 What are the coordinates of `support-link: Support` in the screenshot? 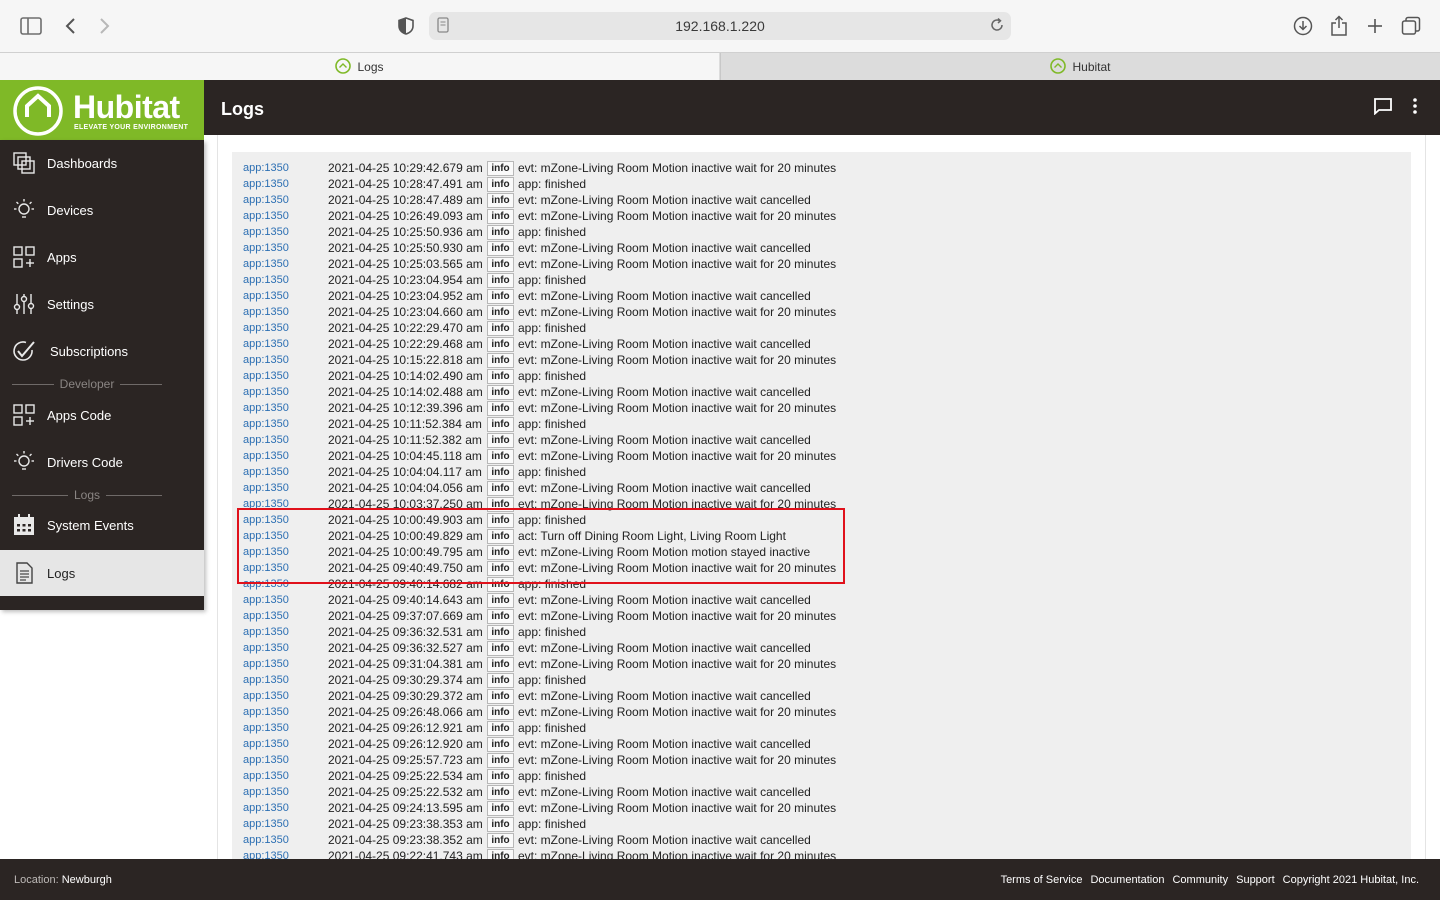 It's located at (1255, 880).